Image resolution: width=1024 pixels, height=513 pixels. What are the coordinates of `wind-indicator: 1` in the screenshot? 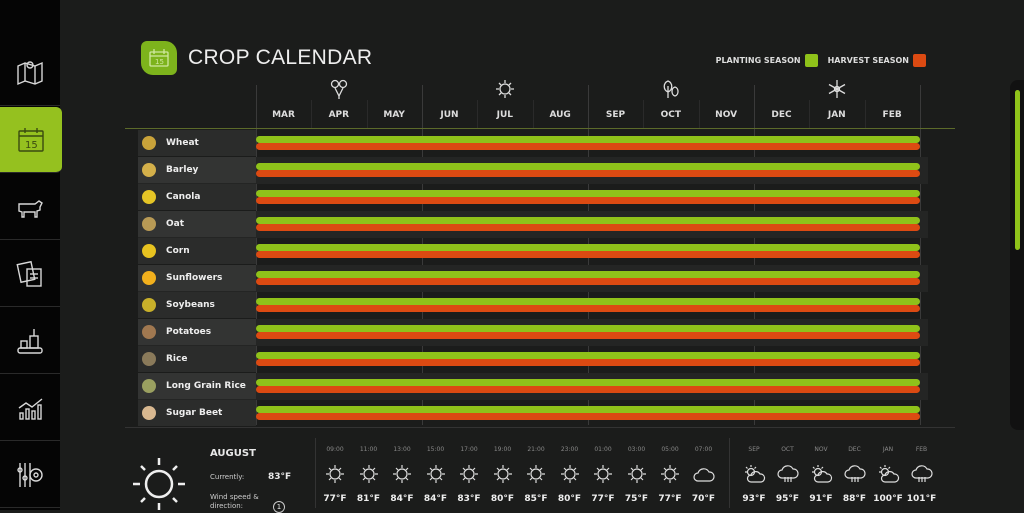 It's located at (279, 507).